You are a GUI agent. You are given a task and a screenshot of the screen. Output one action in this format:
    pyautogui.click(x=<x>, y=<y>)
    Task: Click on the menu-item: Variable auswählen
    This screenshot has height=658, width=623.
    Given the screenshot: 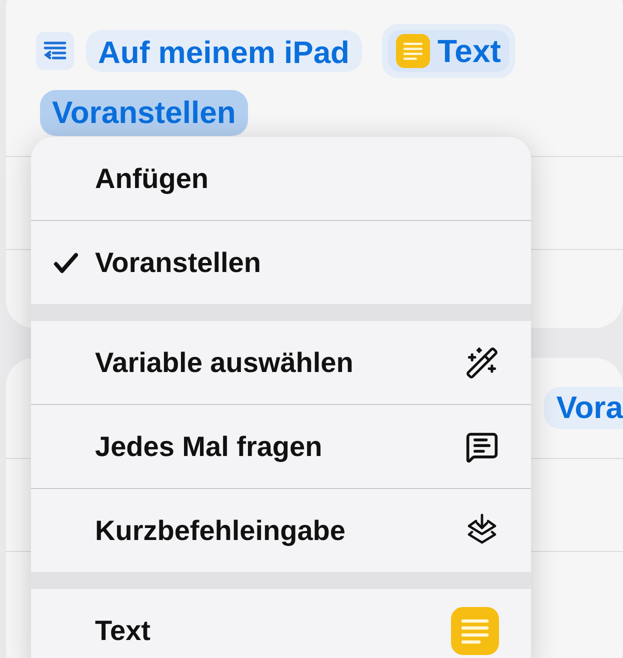 What is the action you would take?
    pyautogui.click(x=281, y=362)
    